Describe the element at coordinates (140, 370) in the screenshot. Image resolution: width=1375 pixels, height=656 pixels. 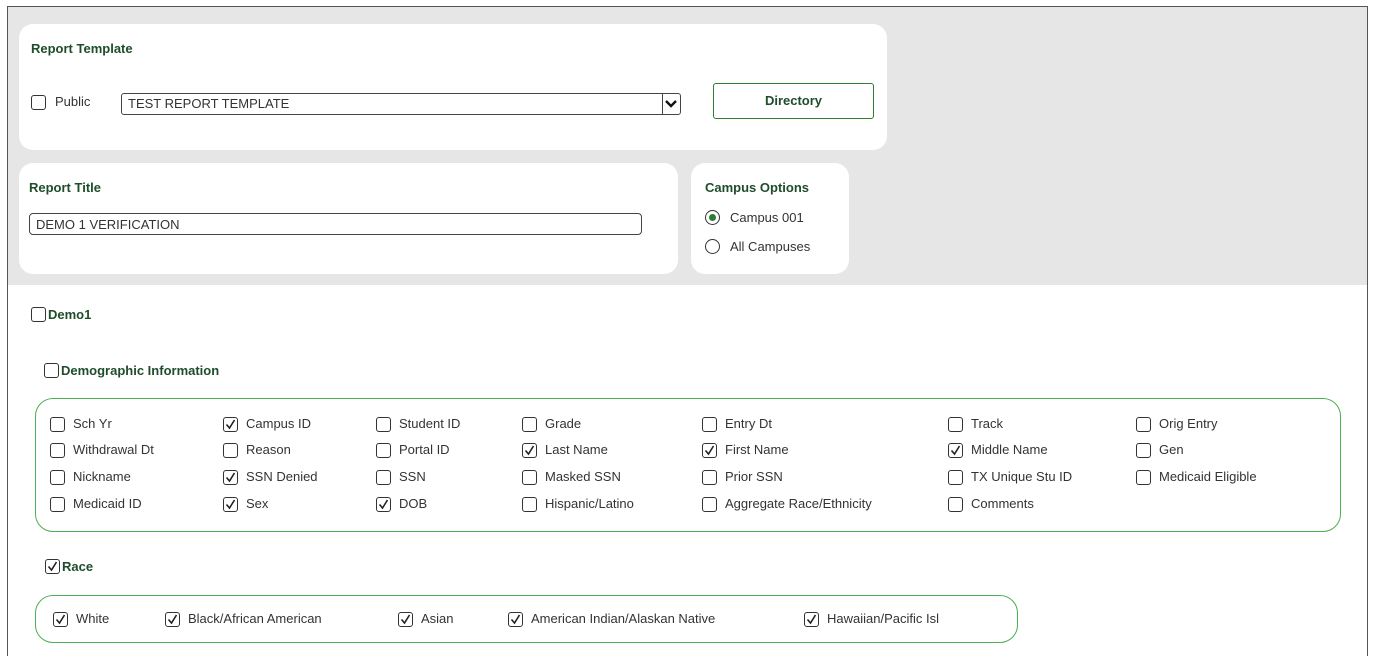
I see `demographic-information-label: Demographic Information` at that location.